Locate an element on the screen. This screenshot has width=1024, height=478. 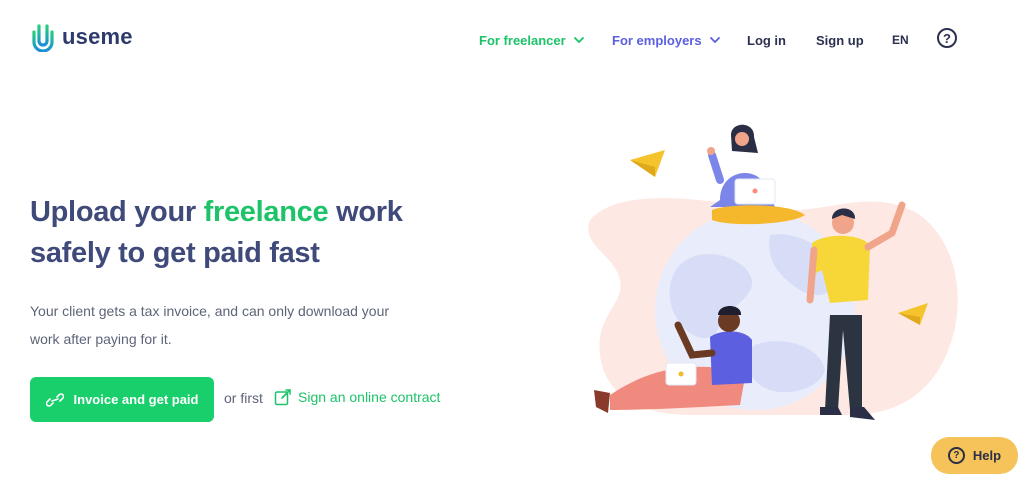
sign-contract-link: Sign an online contract is located at coordinates (357, 397).